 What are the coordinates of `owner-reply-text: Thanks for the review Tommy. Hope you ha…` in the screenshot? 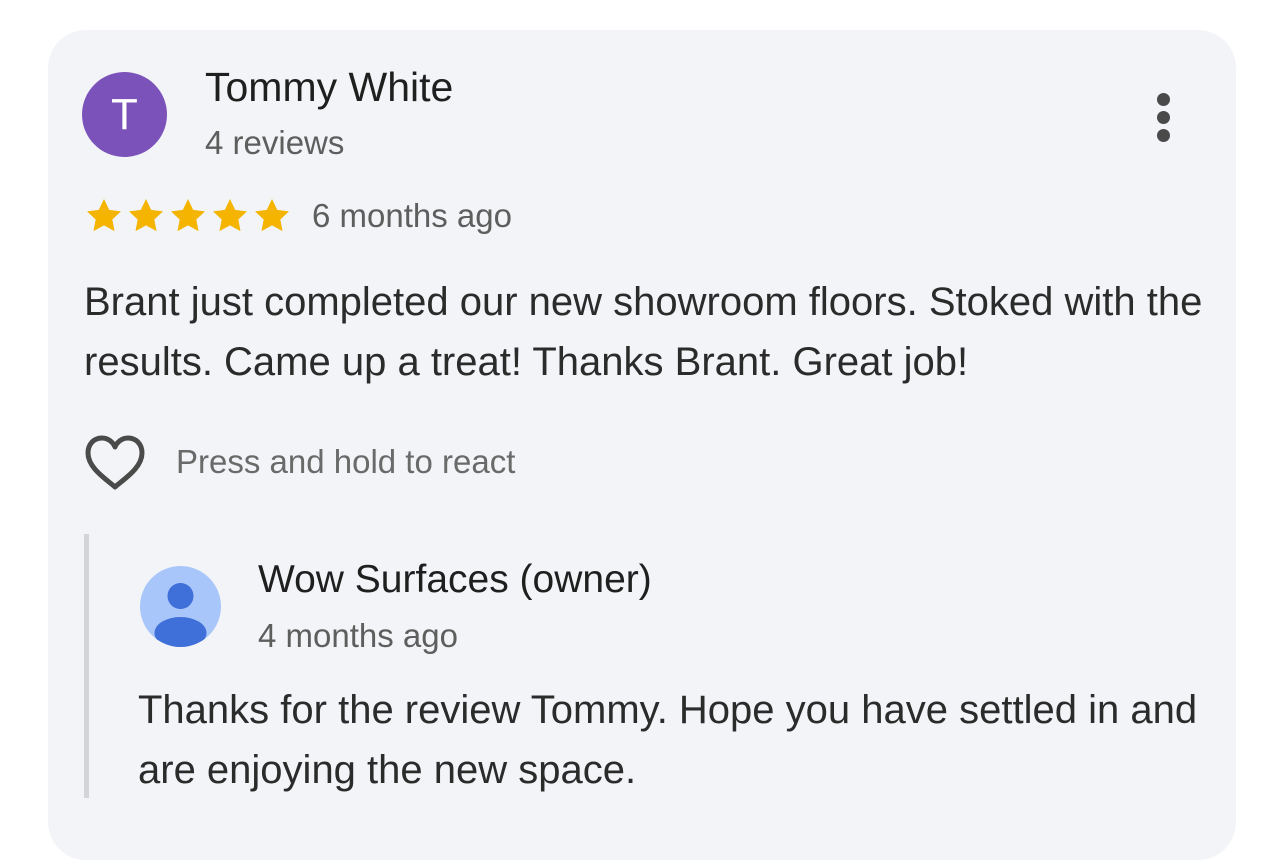 It's located at (668, 740).